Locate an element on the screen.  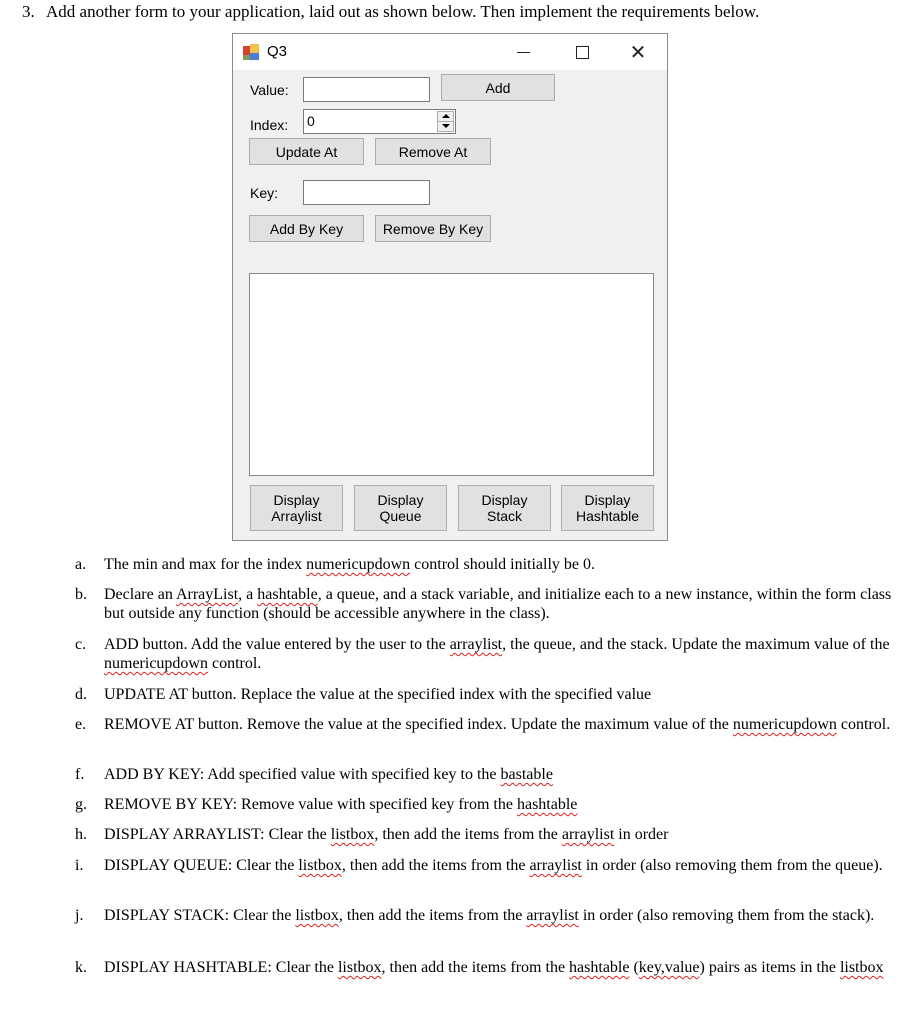
arrow-down-icon is located at coordinates (445, 126).